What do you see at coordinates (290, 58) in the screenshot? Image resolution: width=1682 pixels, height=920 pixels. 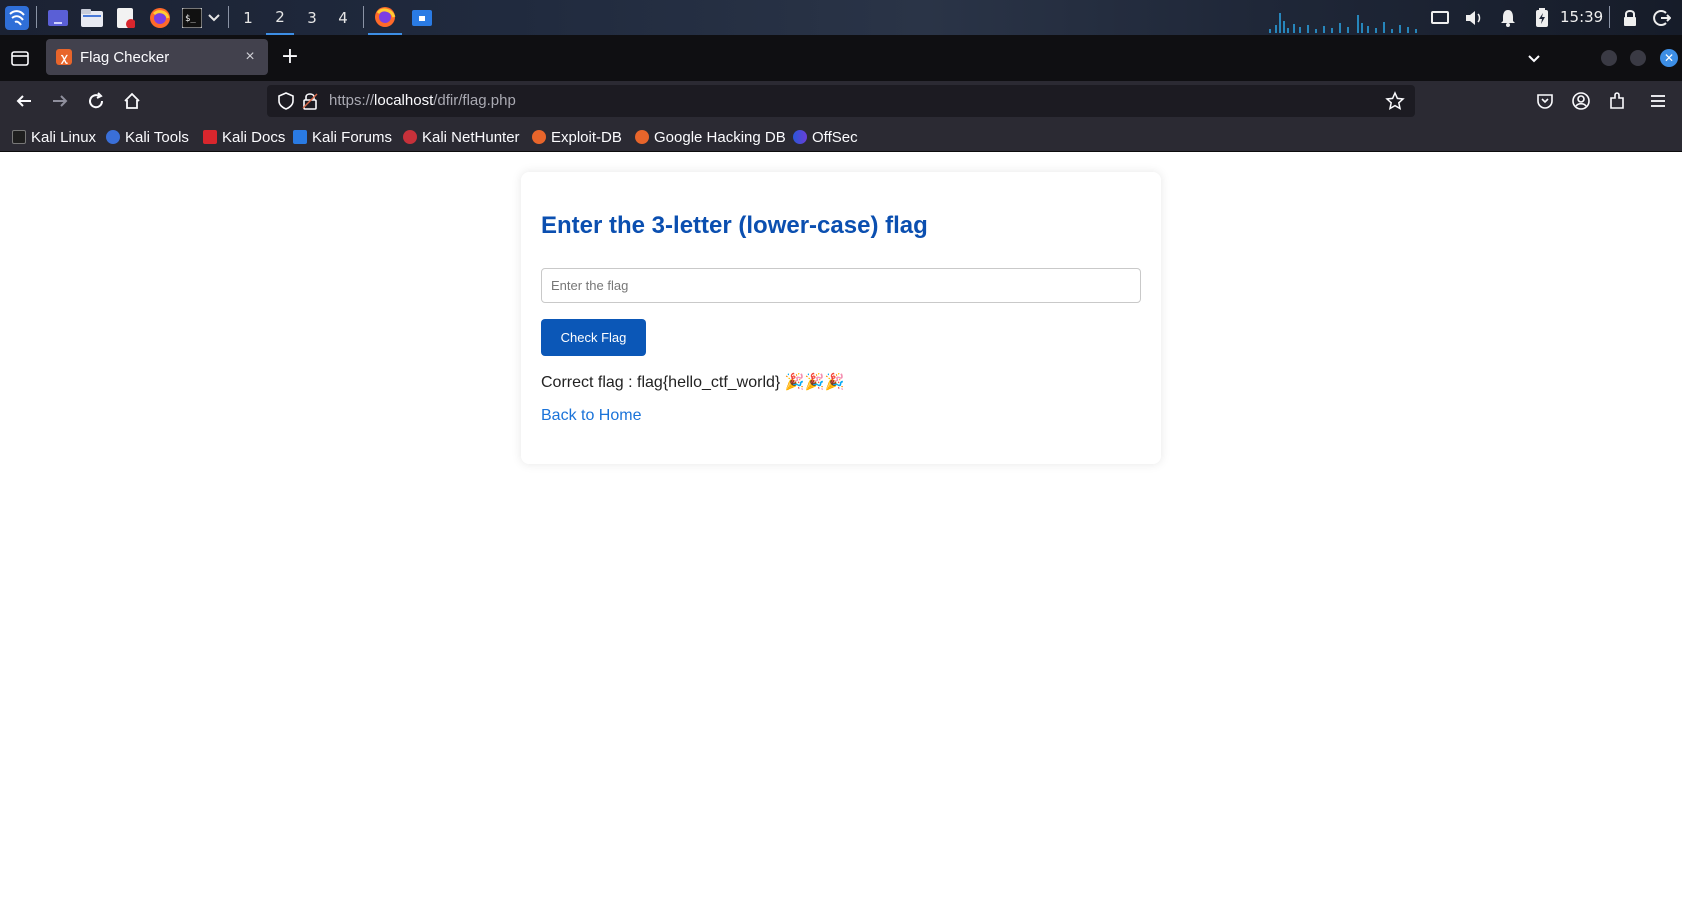 I see `new-tab-button: +` at bounding box center [290, 58].